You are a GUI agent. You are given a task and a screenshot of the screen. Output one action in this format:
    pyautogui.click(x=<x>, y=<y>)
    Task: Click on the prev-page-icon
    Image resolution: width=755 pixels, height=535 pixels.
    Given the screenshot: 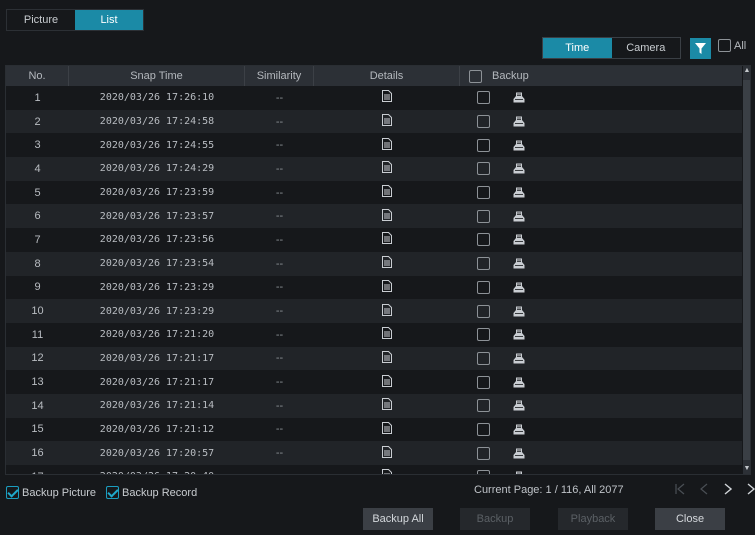 What is the action you would take?
    pyautogui.click(x=704, y=489)
    